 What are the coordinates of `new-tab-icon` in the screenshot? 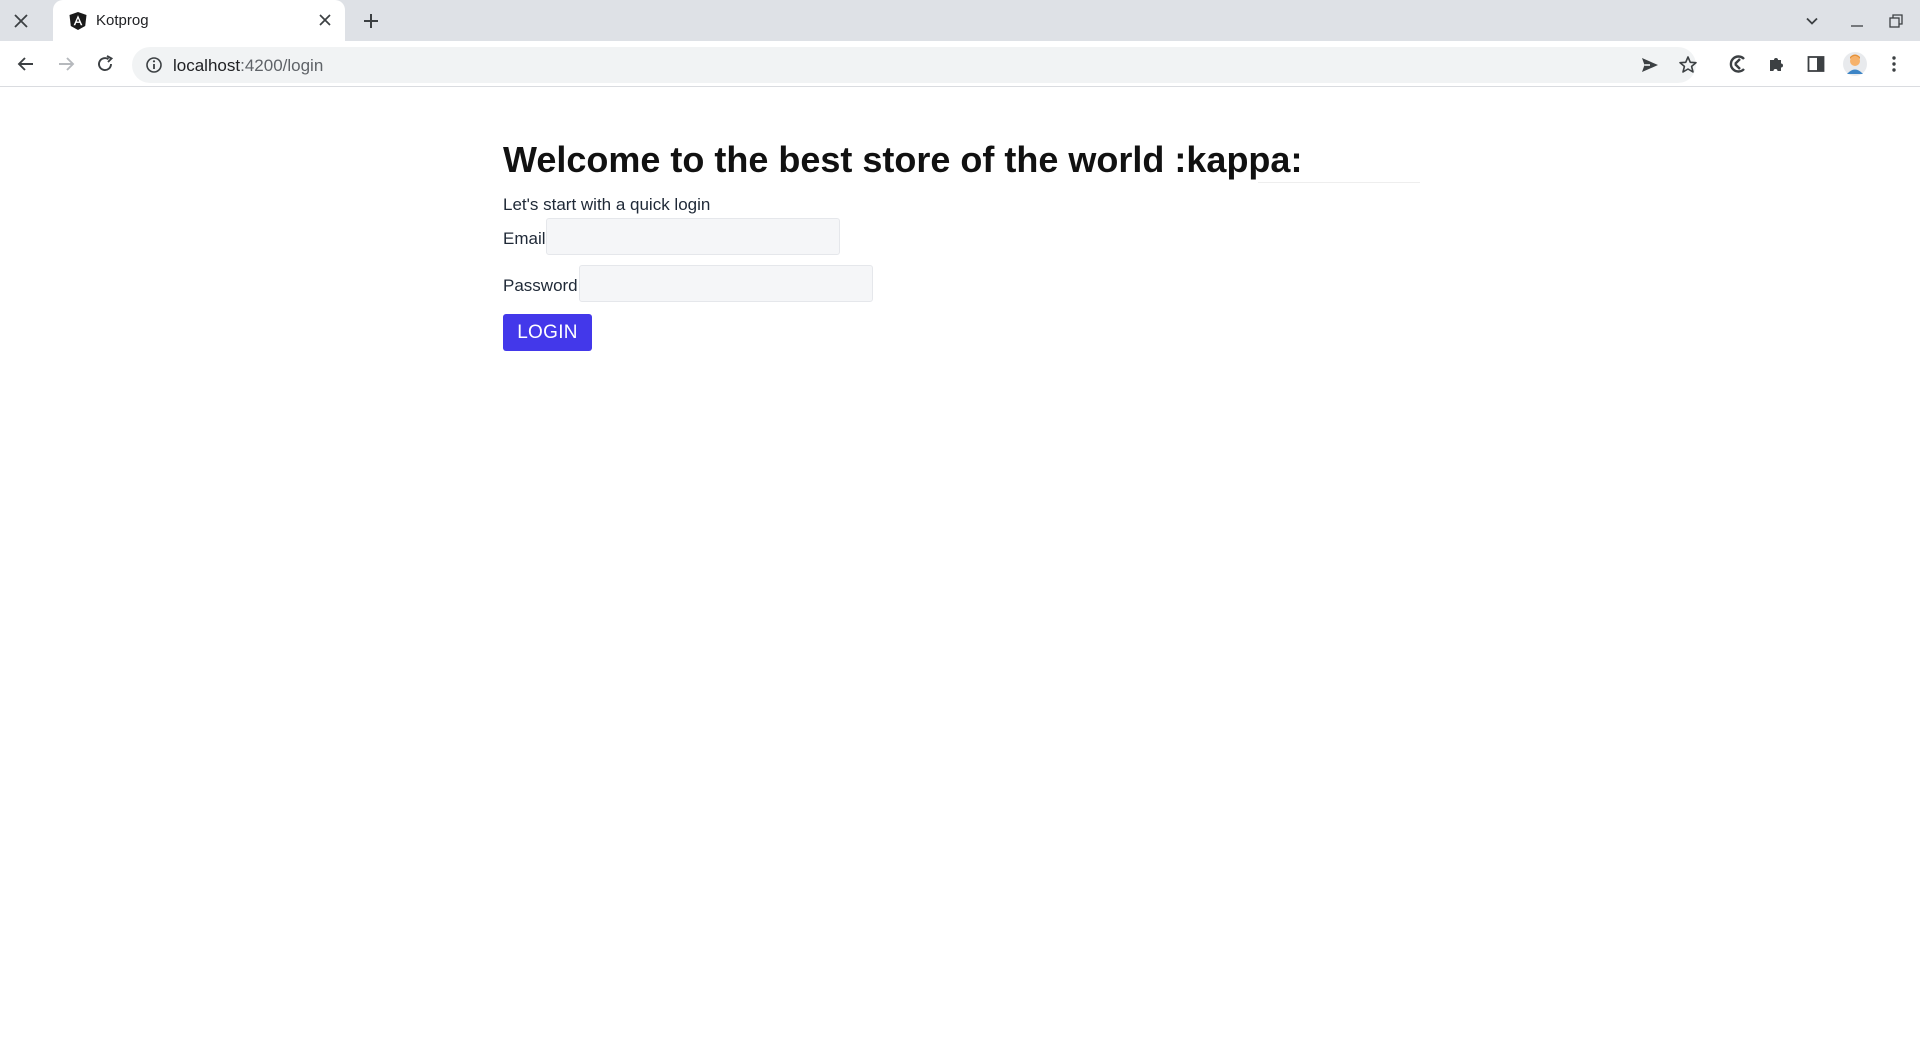 It's located at (371, 21).